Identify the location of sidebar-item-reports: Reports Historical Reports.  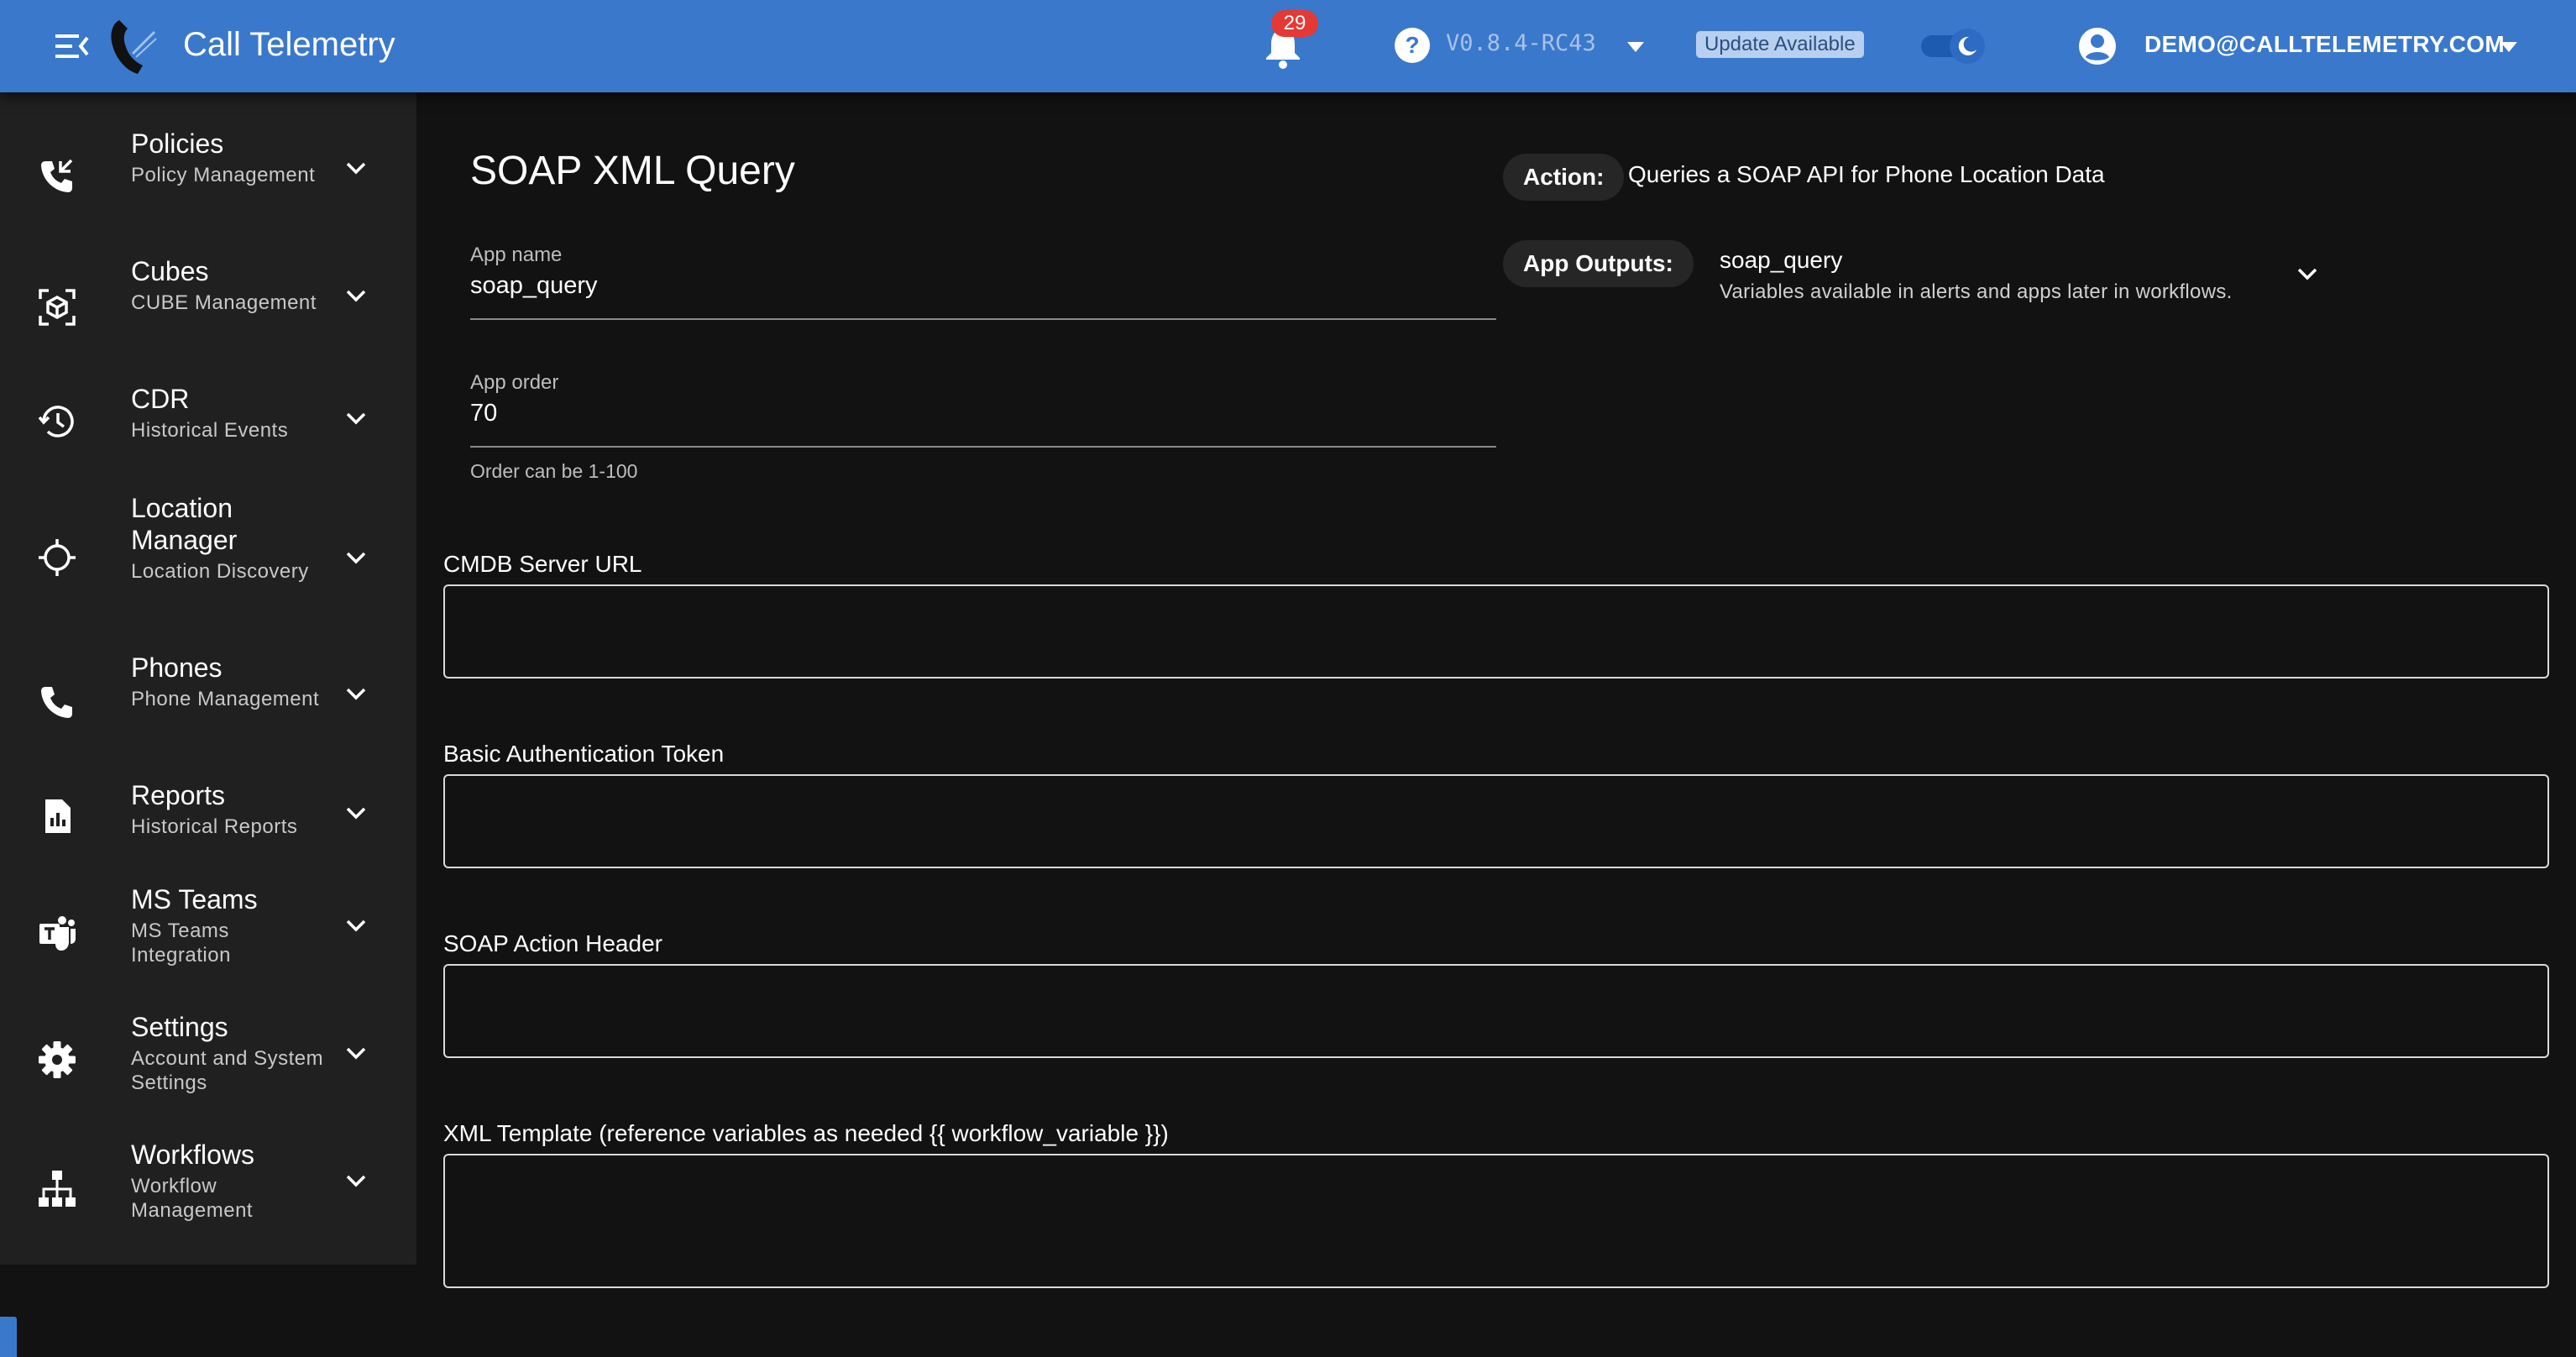
(208, 821).